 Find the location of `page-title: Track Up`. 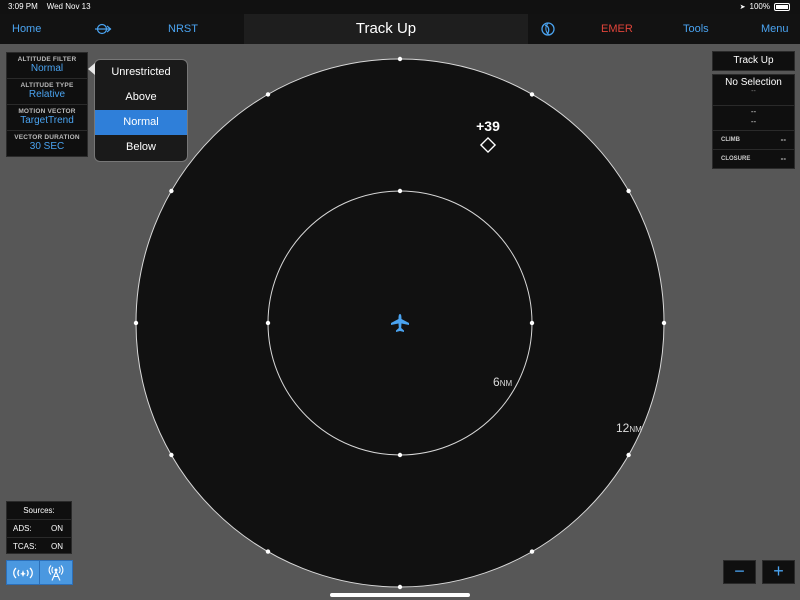

page-title: Track Up is located at coordinates (386, 29).